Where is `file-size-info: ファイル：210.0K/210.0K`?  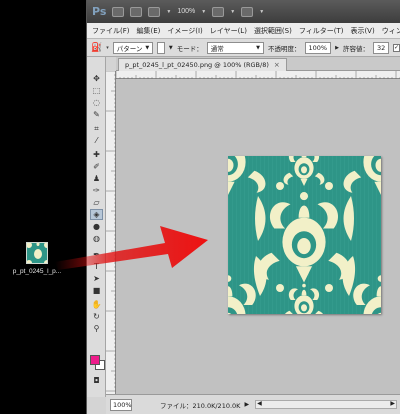 file-size-info: ファイル：210.0K/210.0K is located at coordinates (200, 405).